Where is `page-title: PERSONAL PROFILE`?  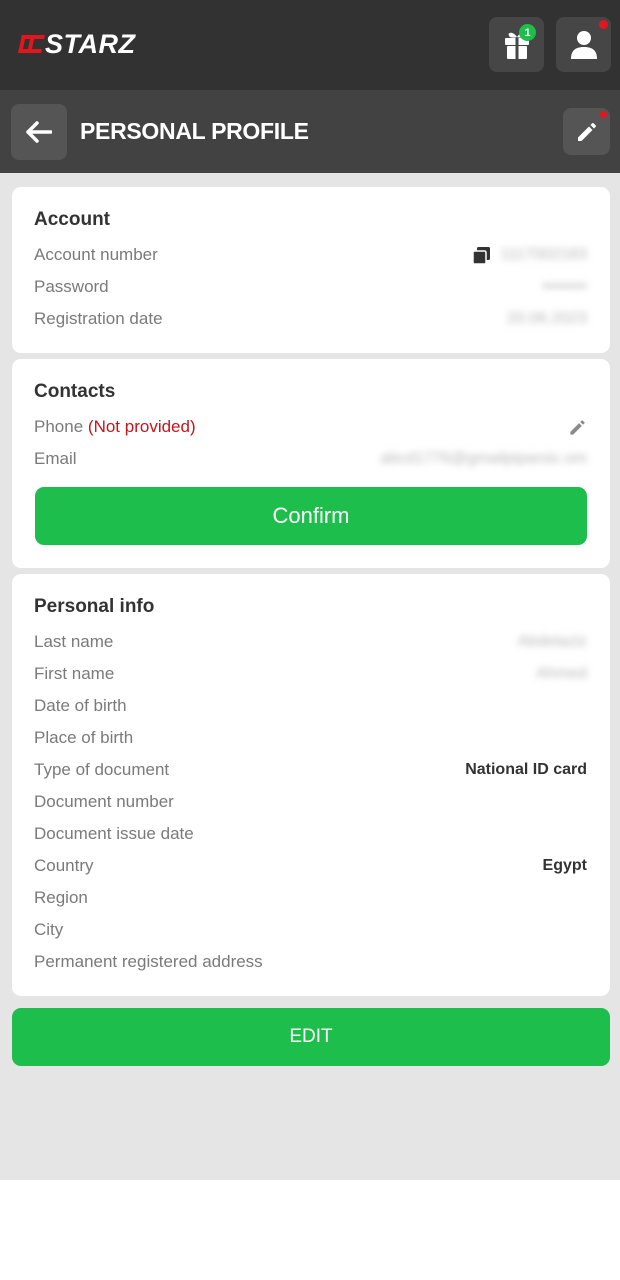
page-title: PERSONAL PROFILE is located at coordinates (194, 131).